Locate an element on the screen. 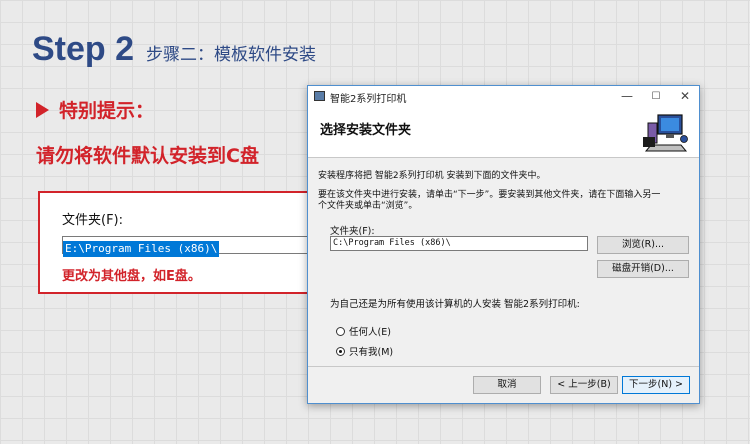 Image resolution: width=750 pixels, height=444 pixels. callout-folder-input: E:\Program Files (x86)\ is located at coordinates (188, 246).